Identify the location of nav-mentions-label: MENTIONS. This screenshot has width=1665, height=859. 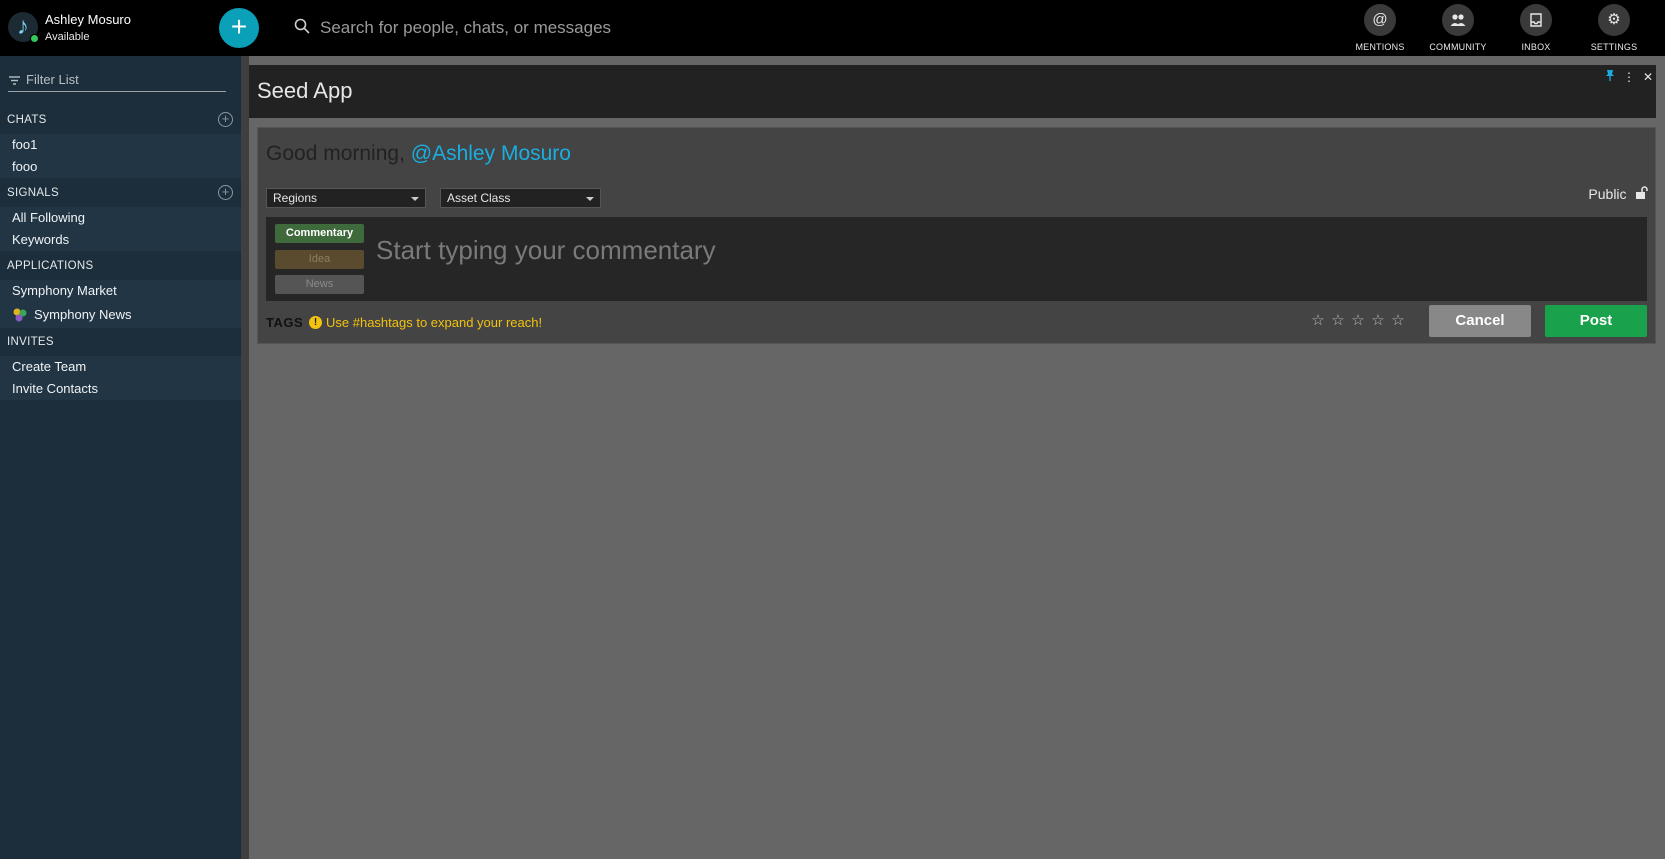
(1380, 47).